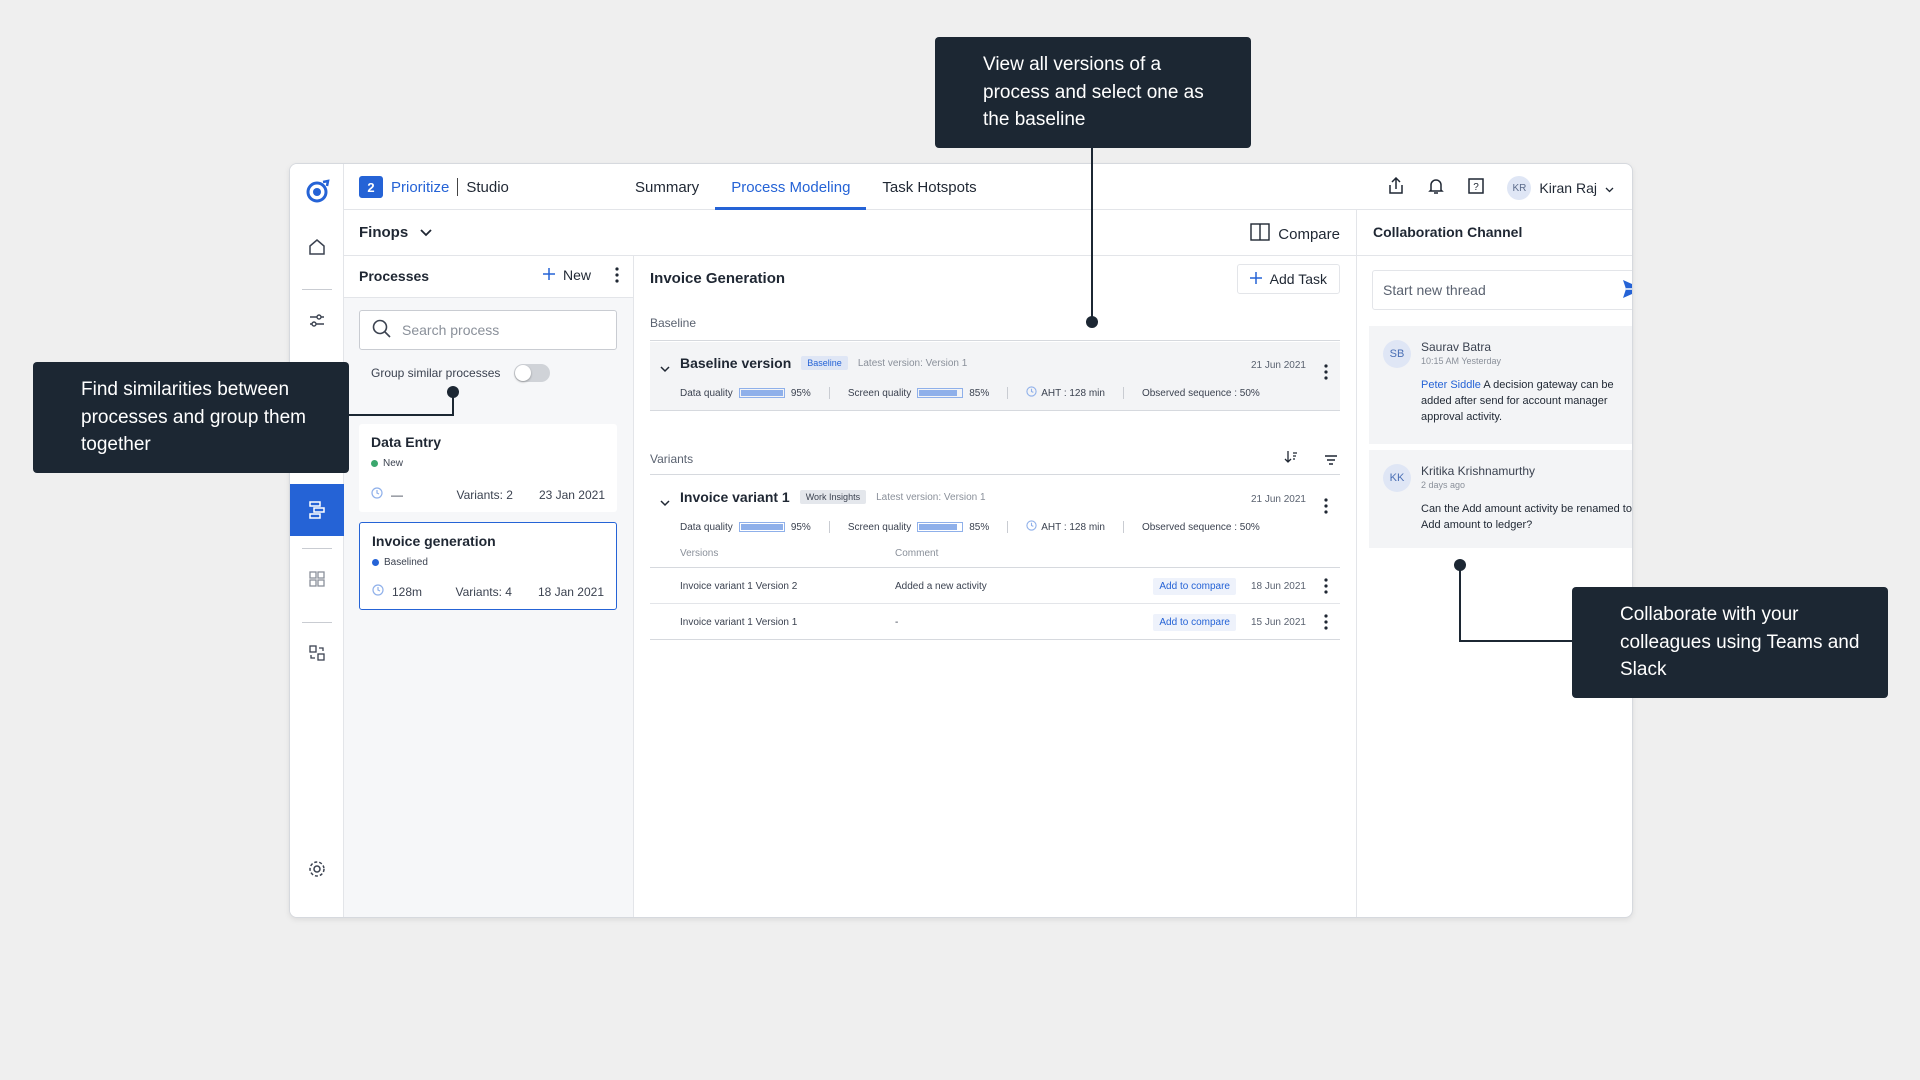 The height and width of the screenshot is (1080, 1920). I want to click on home-icon, so click(317, 247).